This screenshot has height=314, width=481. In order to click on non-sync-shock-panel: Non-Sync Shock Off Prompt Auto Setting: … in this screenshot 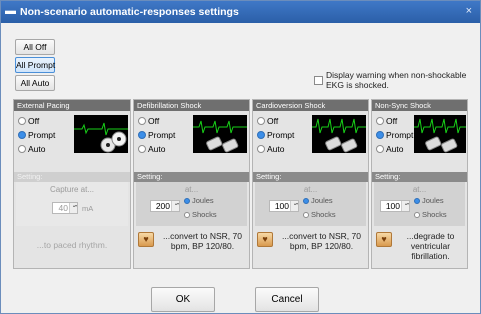, I will do `click(419, 184)`.